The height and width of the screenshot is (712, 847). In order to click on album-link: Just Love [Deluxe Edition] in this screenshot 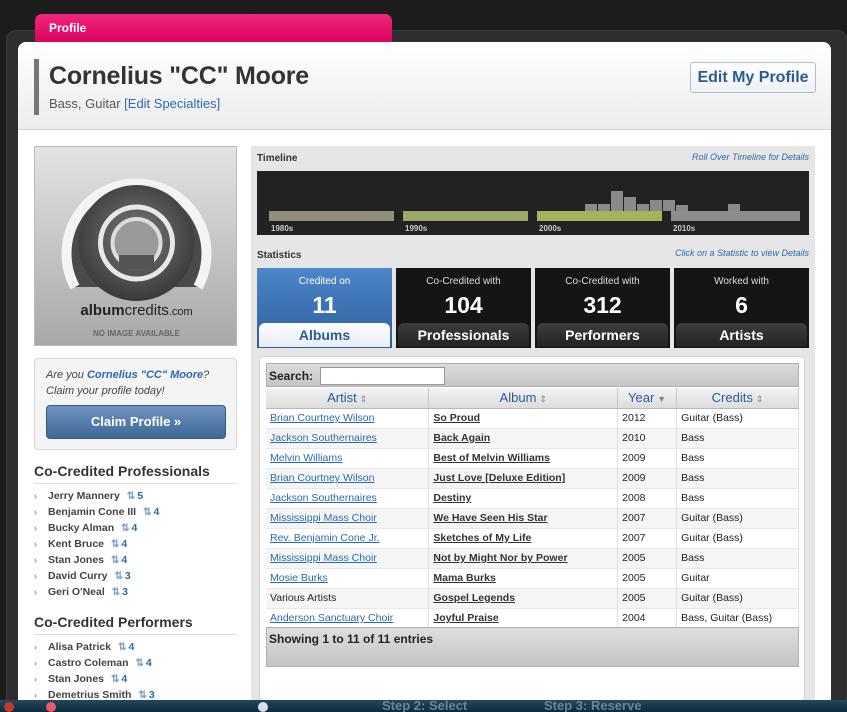, I will do `click(523, 478)`.